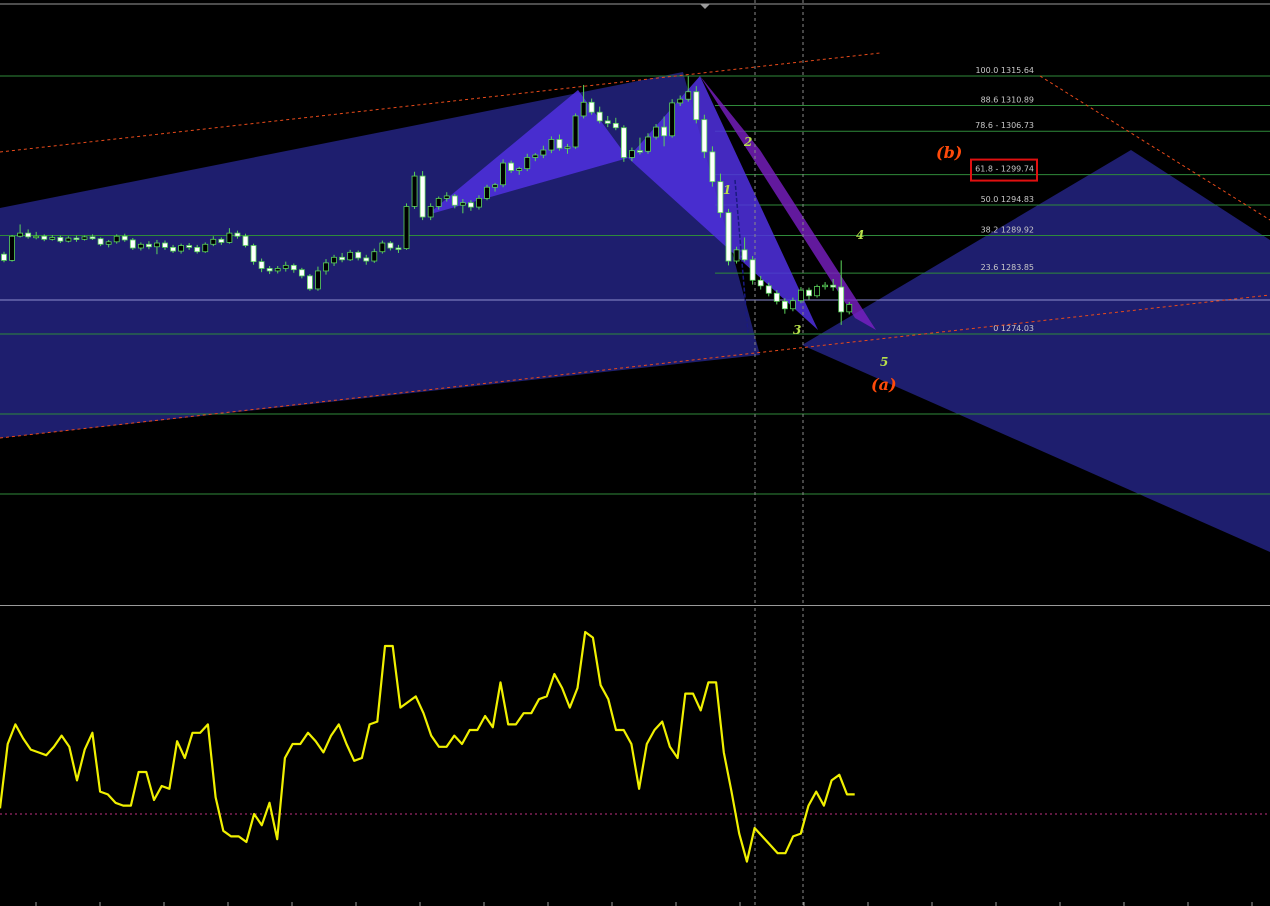 This screenshot has width=1270, height=906. Describe the element at coordinates (884, 362) in the screenshot. I see `wave-label-5: 5` at that location.